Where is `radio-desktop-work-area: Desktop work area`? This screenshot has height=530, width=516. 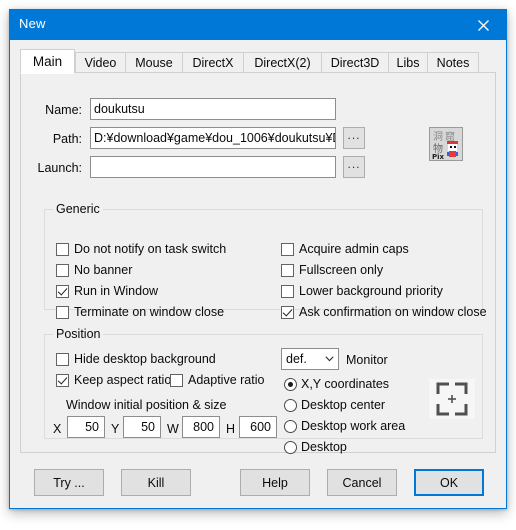
radio-desktop-work-area: Desktop work area is located at coordinates (344, 426).